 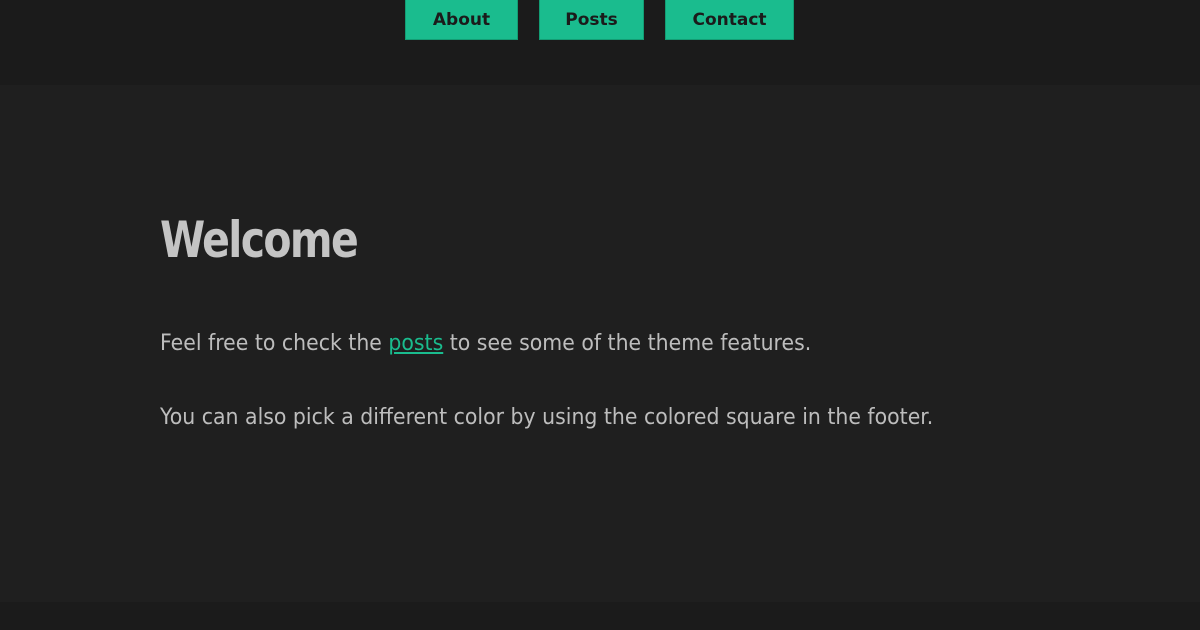 I want to click on header: About Posts Contact, so click(x=600, y=42).